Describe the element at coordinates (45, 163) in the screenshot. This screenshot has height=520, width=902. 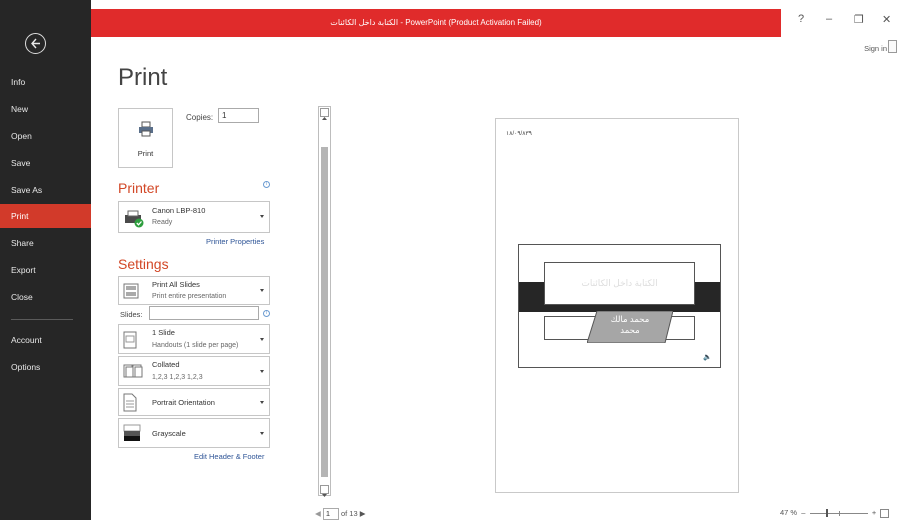
I see `nav-item-save: Save` at that location.